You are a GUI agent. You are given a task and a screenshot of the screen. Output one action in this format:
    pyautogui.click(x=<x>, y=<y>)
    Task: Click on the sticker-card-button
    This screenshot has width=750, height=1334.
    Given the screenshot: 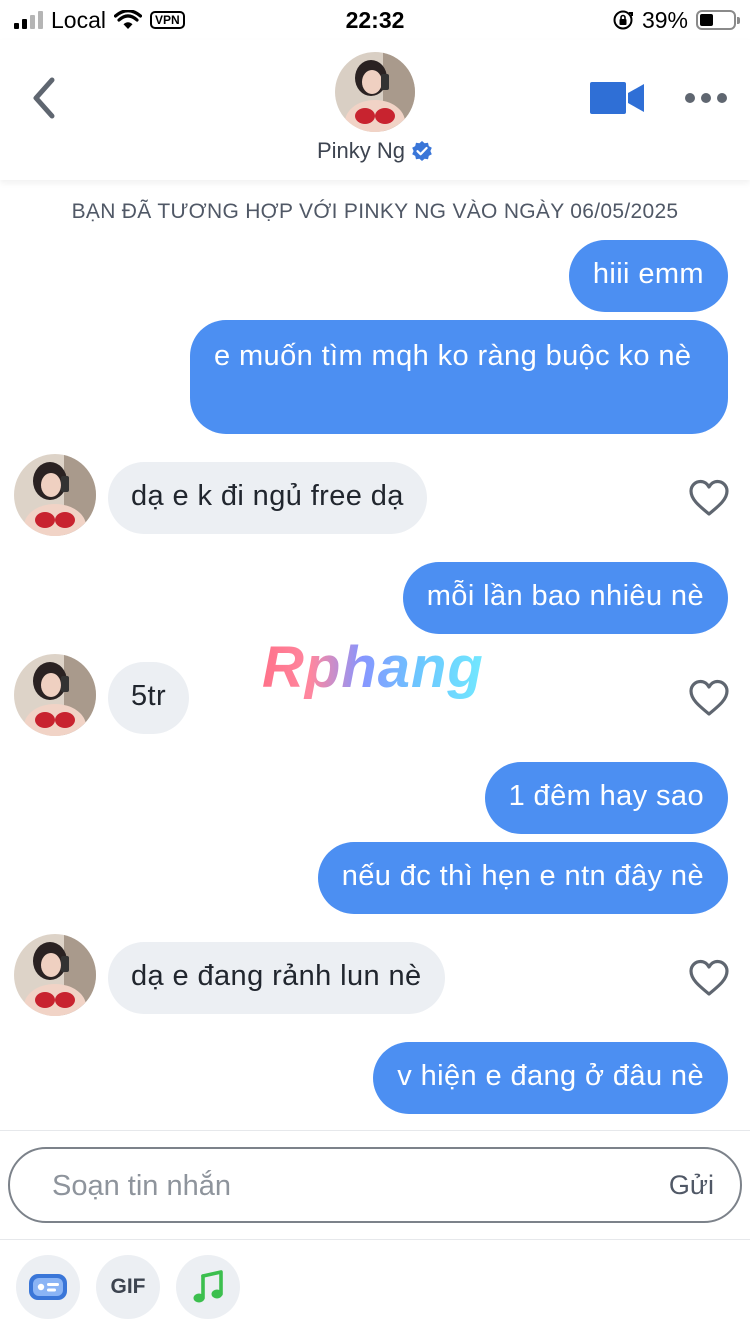 What is the action you would take?
    pyautogui.click(x=48, y=1287)
    